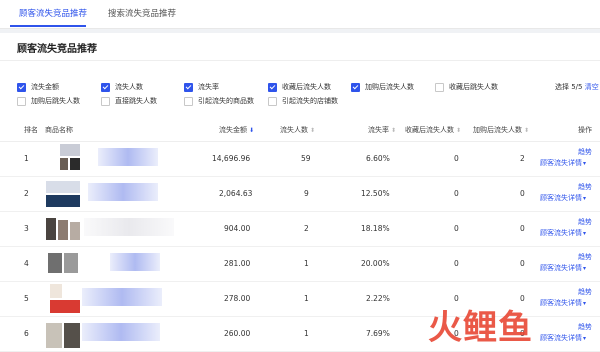 The height and width of the screenshot is (352, 600). What do you see at coordinates (382, 130) in the screenshot?
I see `col-rate: 流失率 ⬍` at bounding box center [382, 130].